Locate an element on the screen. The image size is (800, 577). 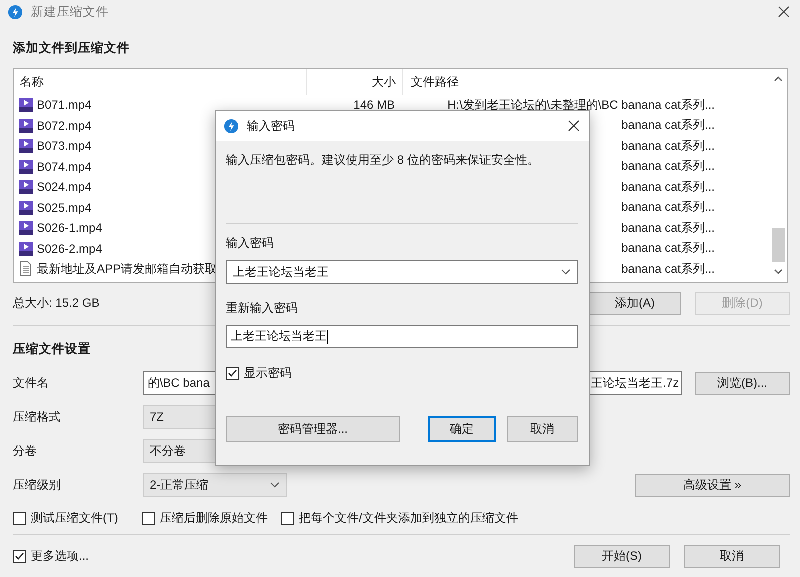
dialog-title: 输入密码 is located at coordinates (271, 126).